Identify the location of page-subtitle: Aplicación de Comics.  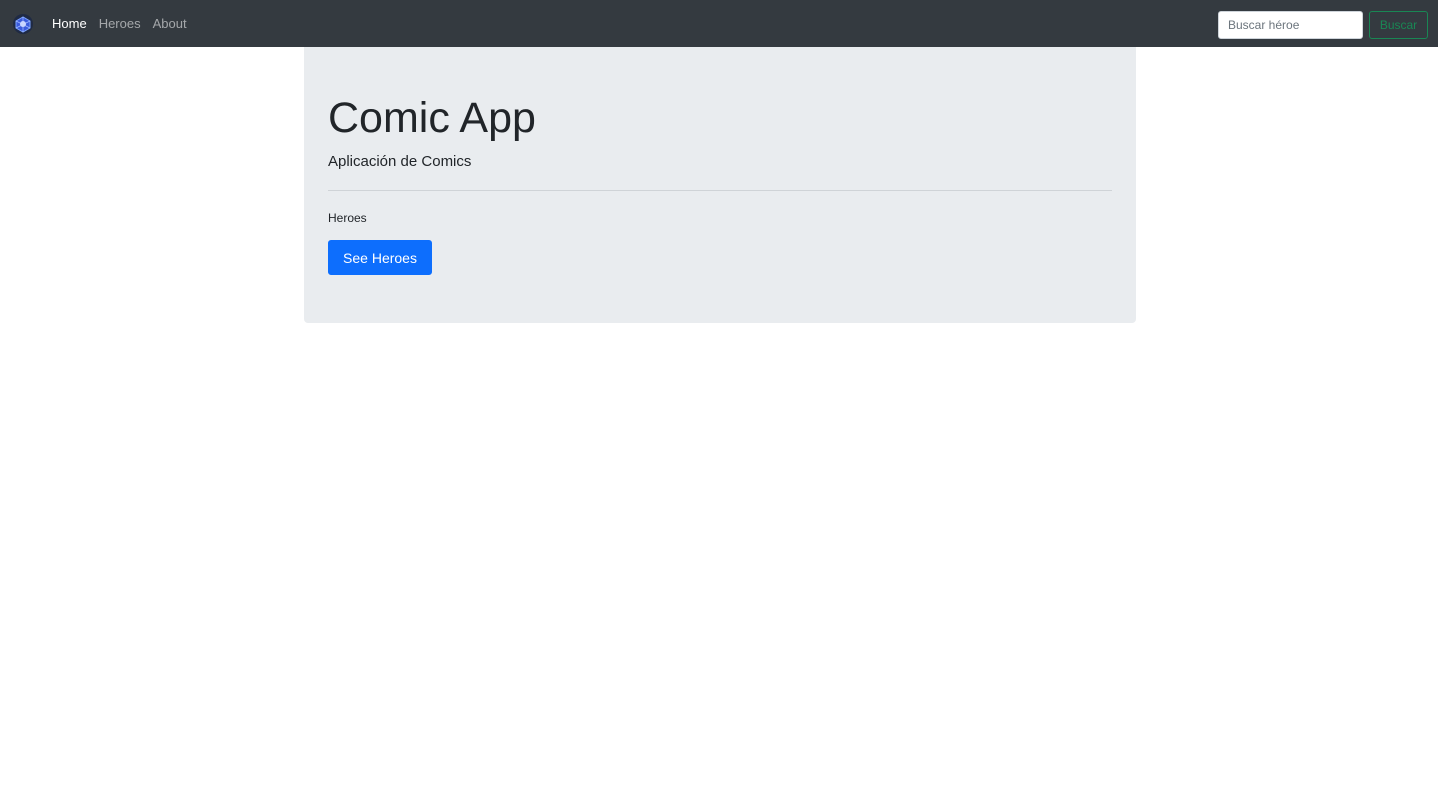
(400, 161).